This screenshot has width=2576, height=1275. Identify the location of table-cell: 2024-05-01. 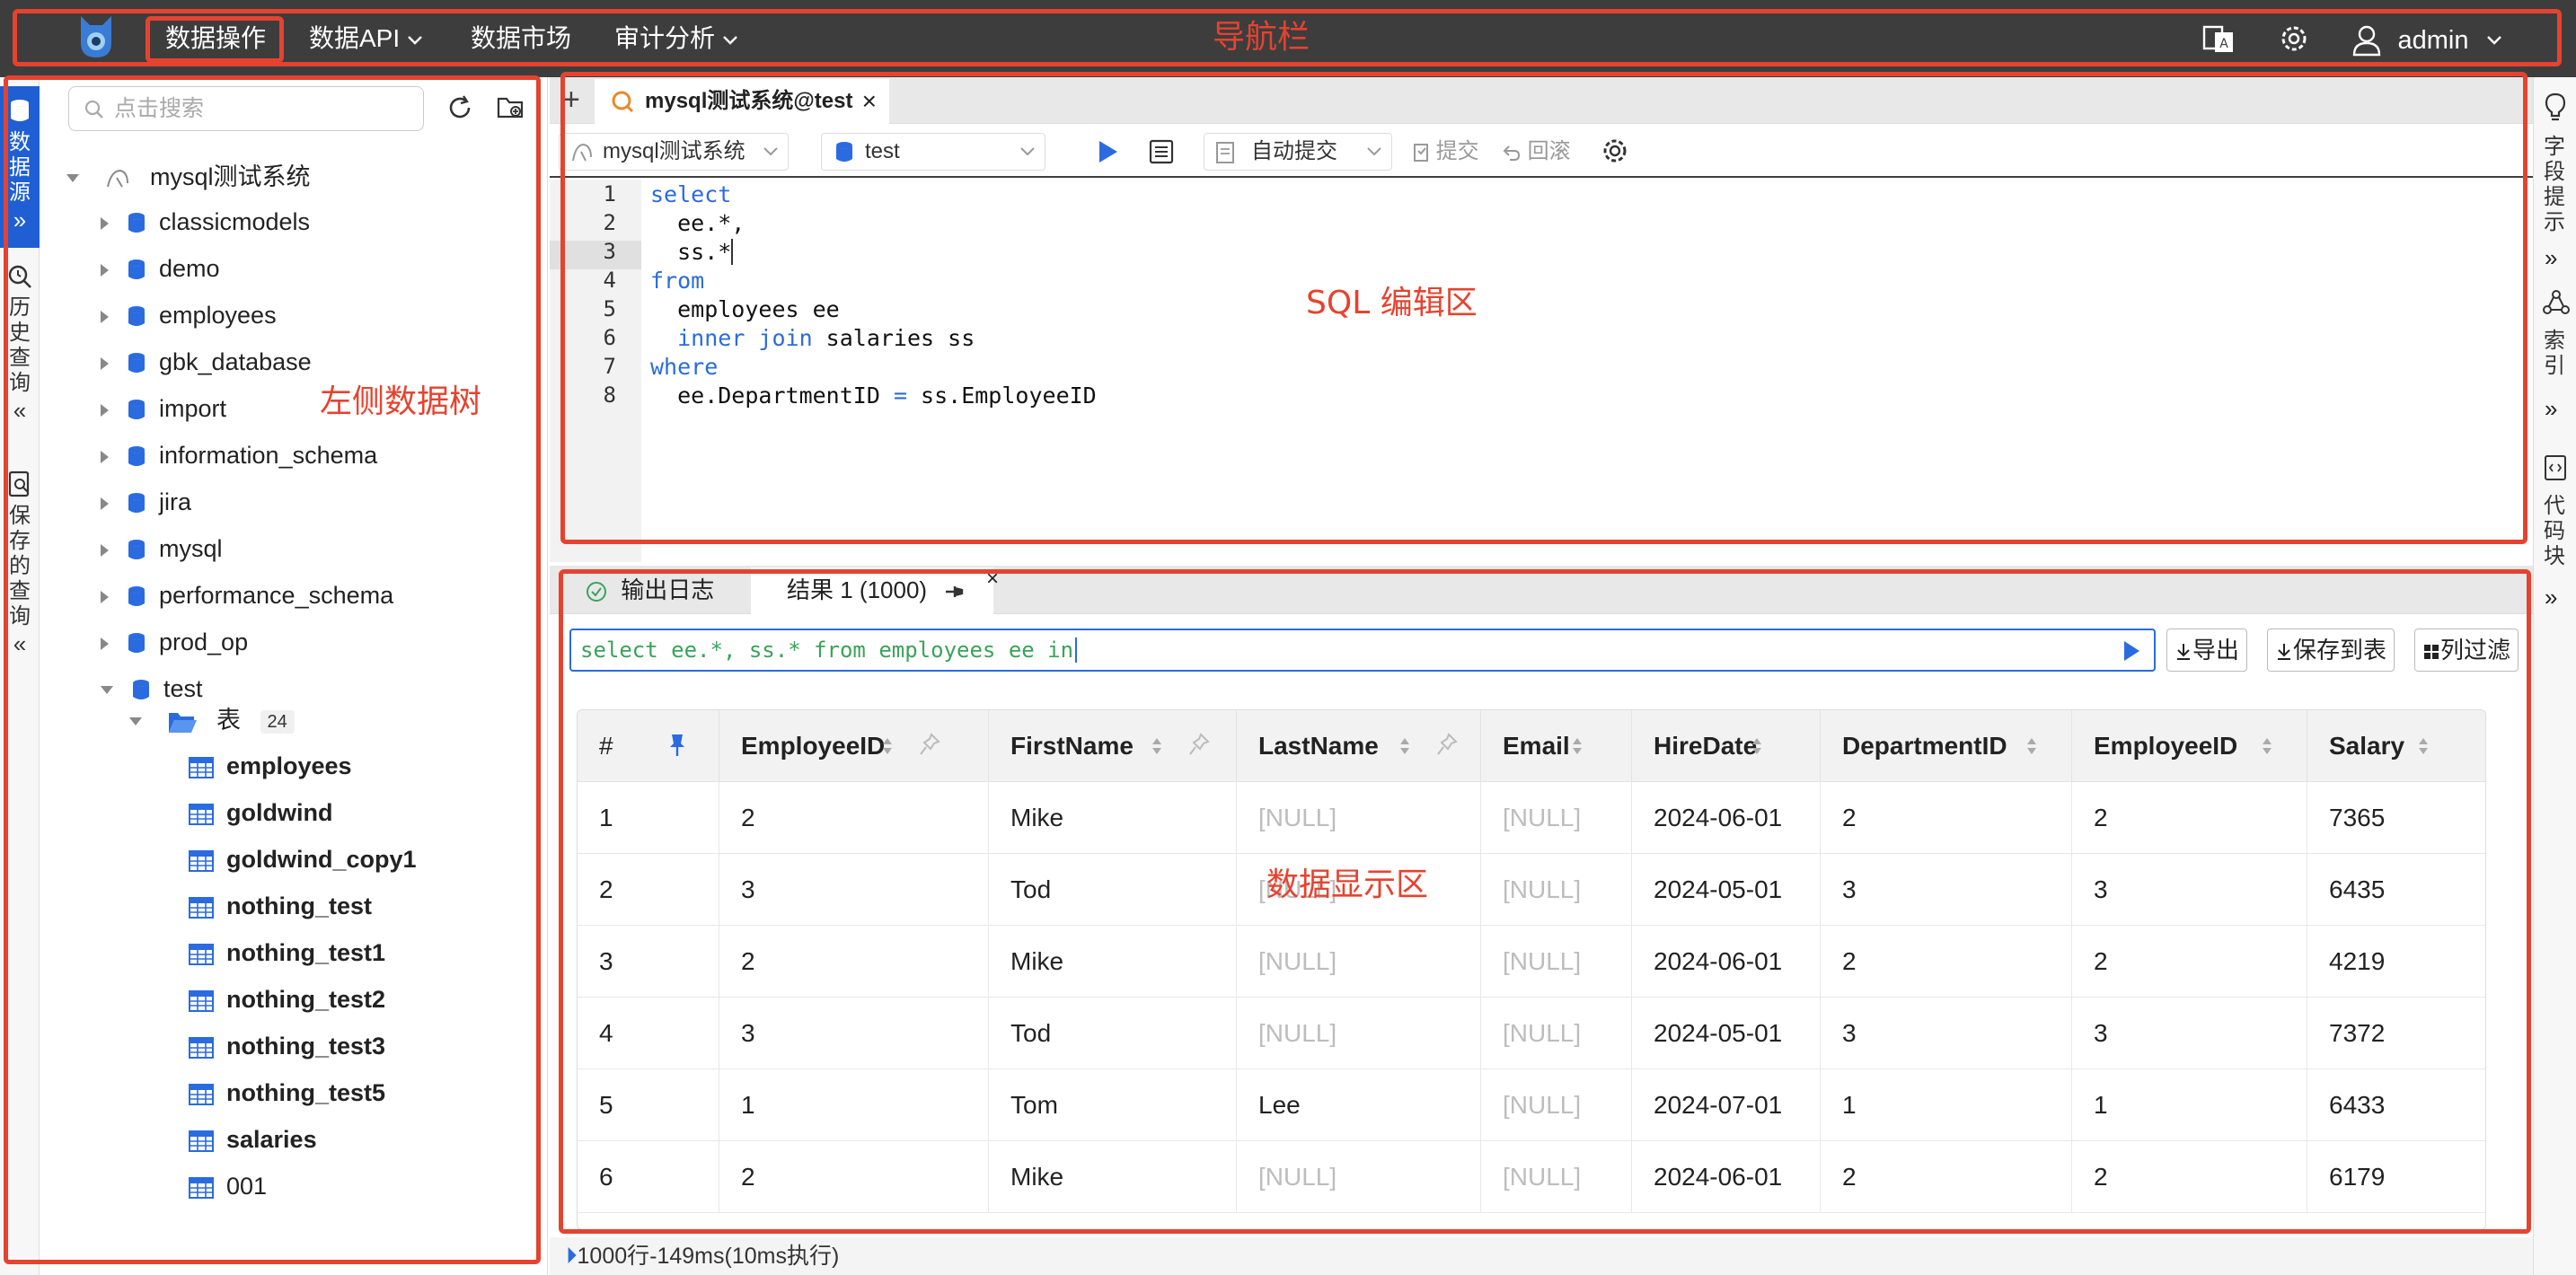
(1726, 890).